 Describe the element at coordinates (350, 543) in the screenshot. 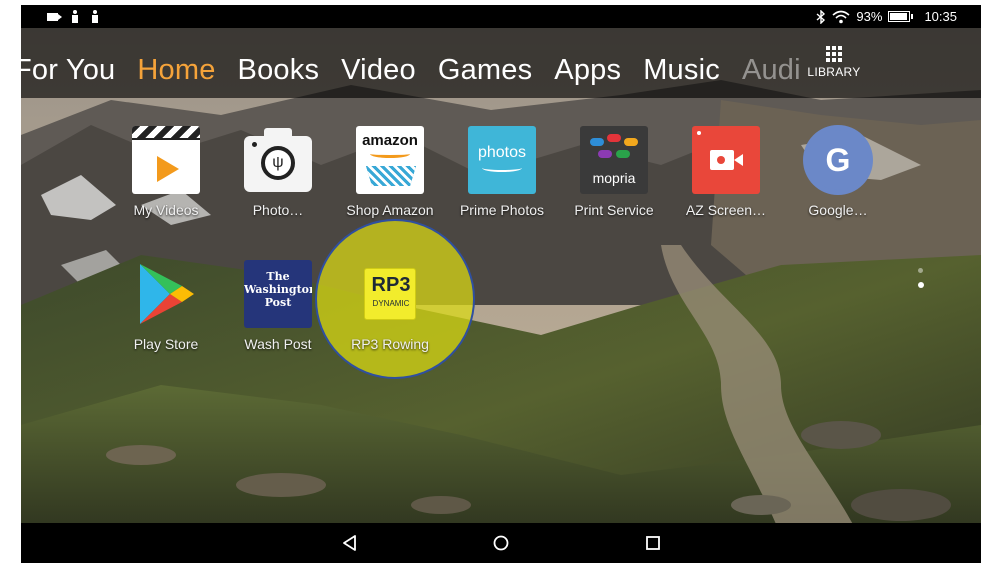

I see `back-icon` at that location.